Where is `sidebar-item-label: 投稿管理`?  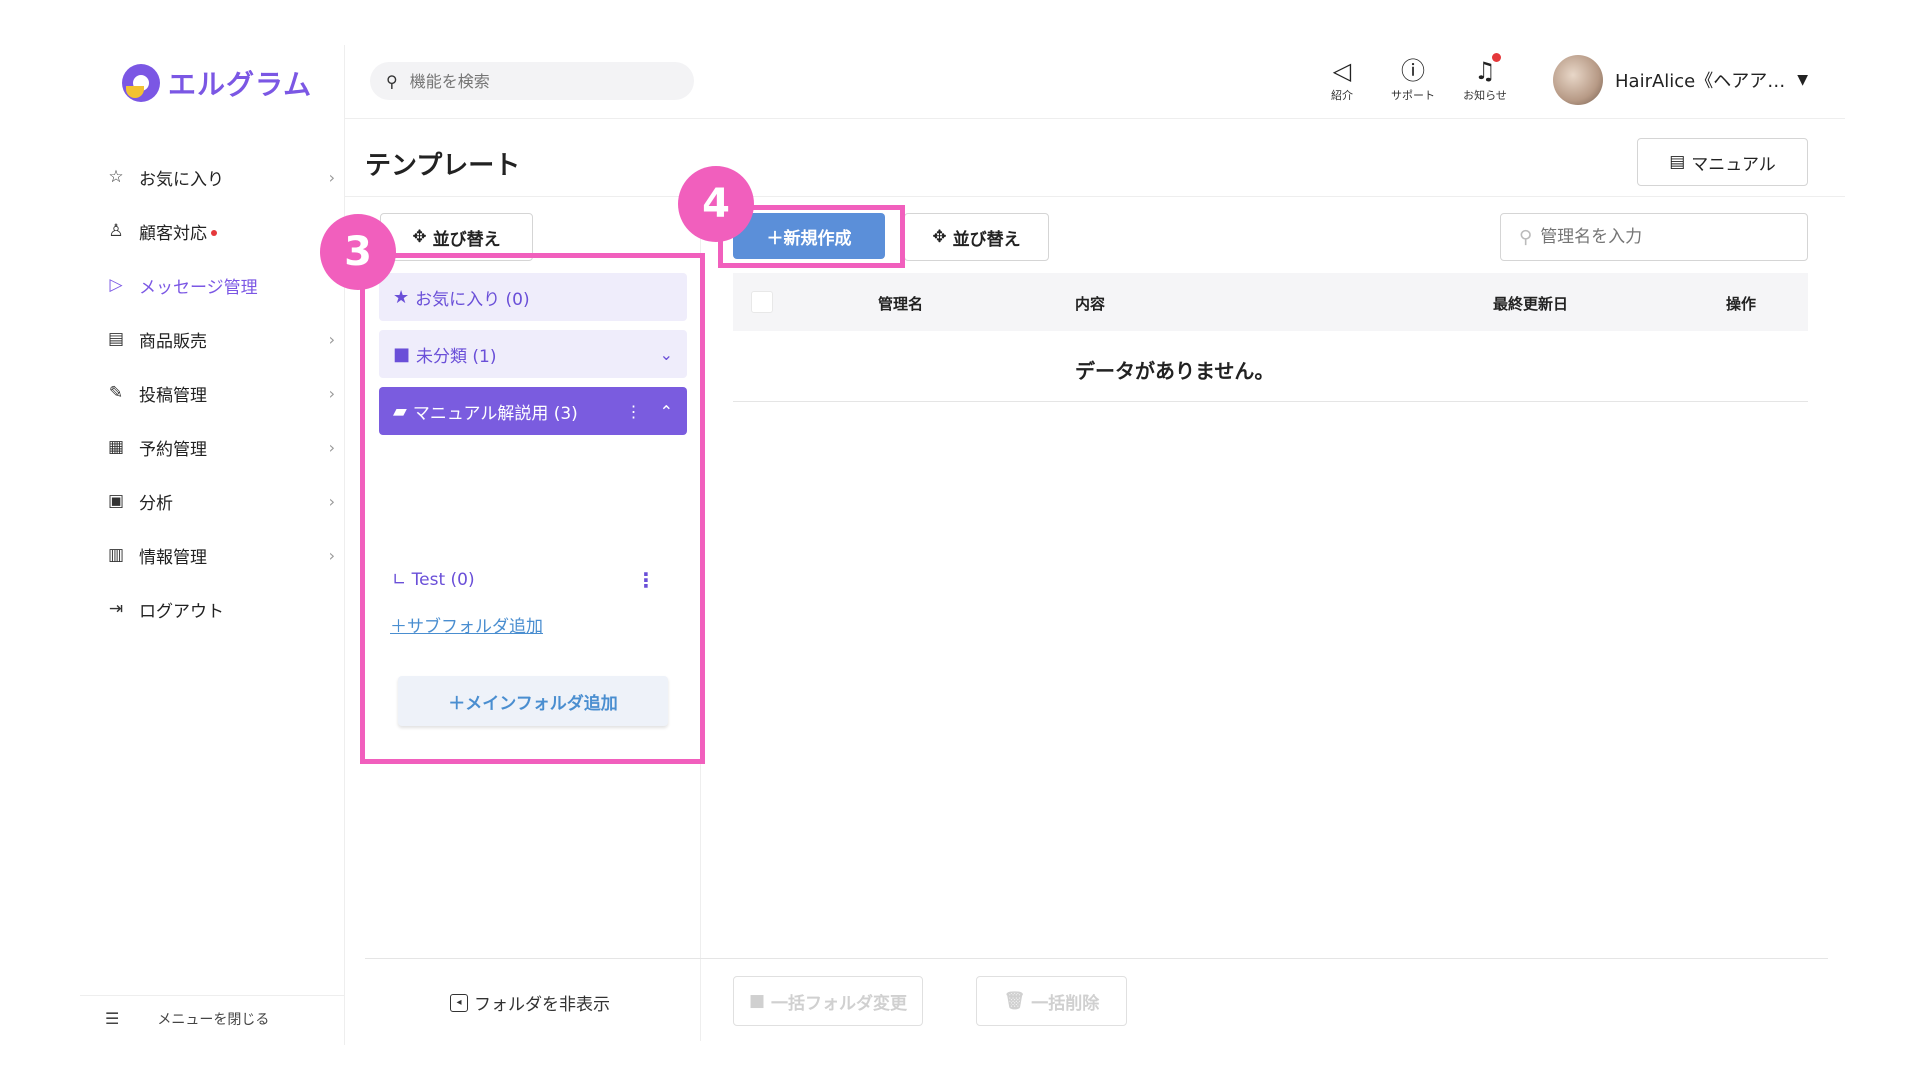 sidebar-item-label: 投稿管理 is located at coordinates (173, 395).